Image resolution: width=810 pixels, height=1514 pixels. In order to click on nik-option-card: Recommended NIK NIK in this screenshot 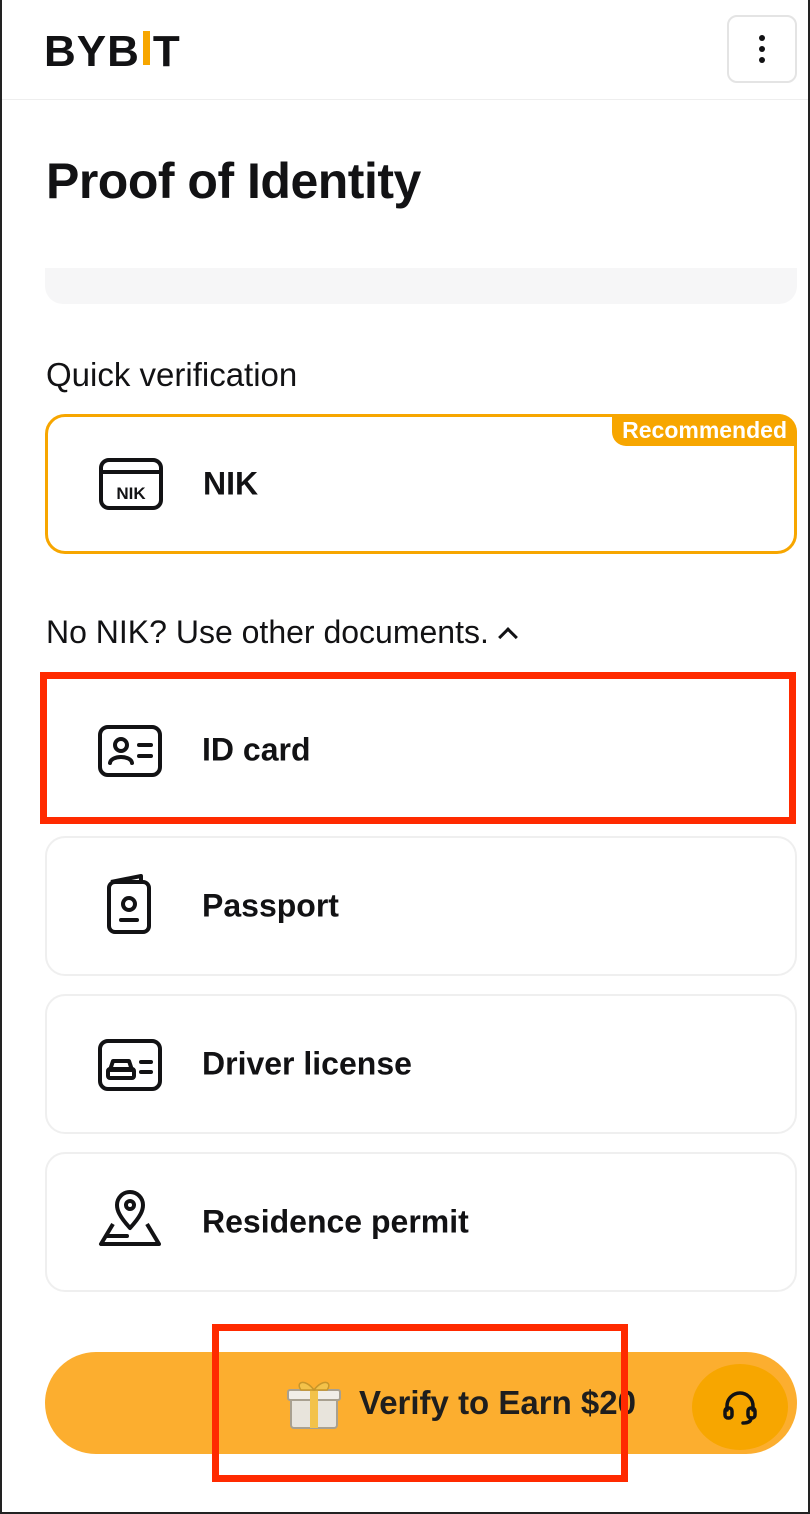, I will do `click(421, 484)`.